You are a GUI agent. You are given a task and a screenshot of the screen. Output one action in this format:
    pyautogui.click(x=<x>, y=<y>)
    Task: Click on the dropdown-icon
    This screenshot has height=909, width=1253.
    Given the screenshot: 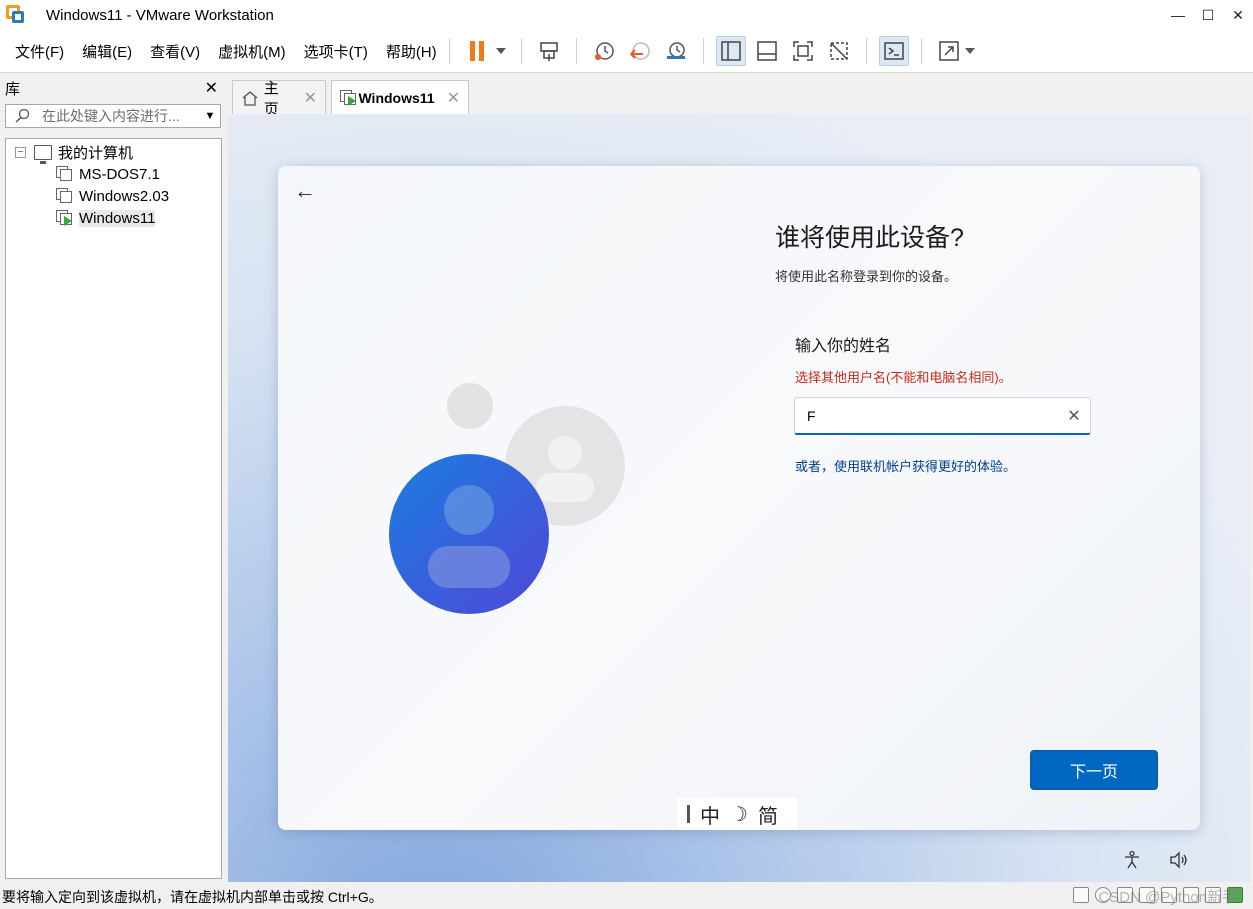 What is the action you would take?
    pyautogui.click(x=501, y=51)
    